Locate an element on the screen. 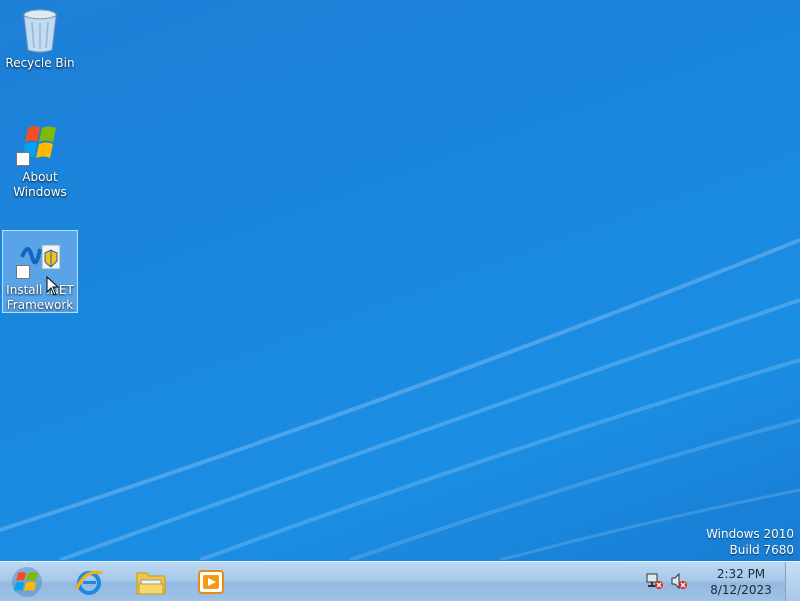  dotnet-installer-icon is located at coordinates (39, 257).